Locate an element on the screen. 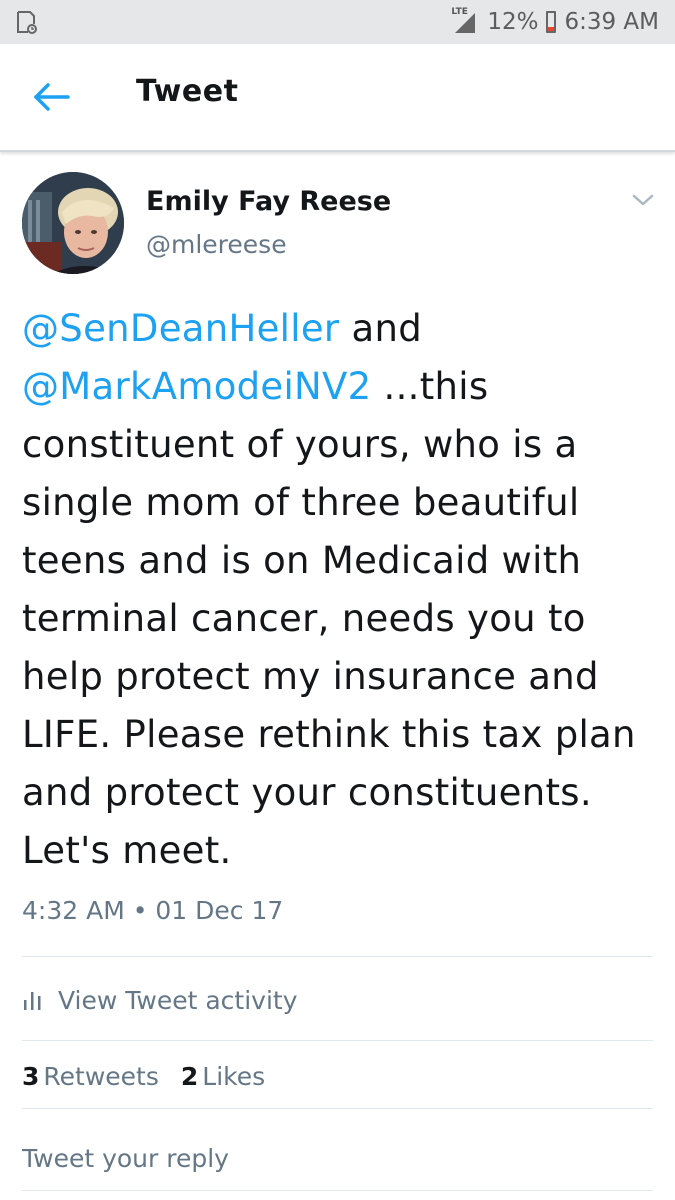  screenshot-notification-icon is located at coordinates (27, 22).